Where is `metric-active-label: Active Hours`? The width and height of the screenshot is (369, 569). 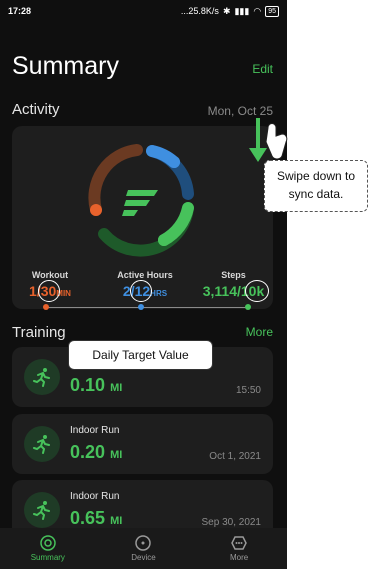 metric-active-label: Active Hours is located at coordinates (145, 275).